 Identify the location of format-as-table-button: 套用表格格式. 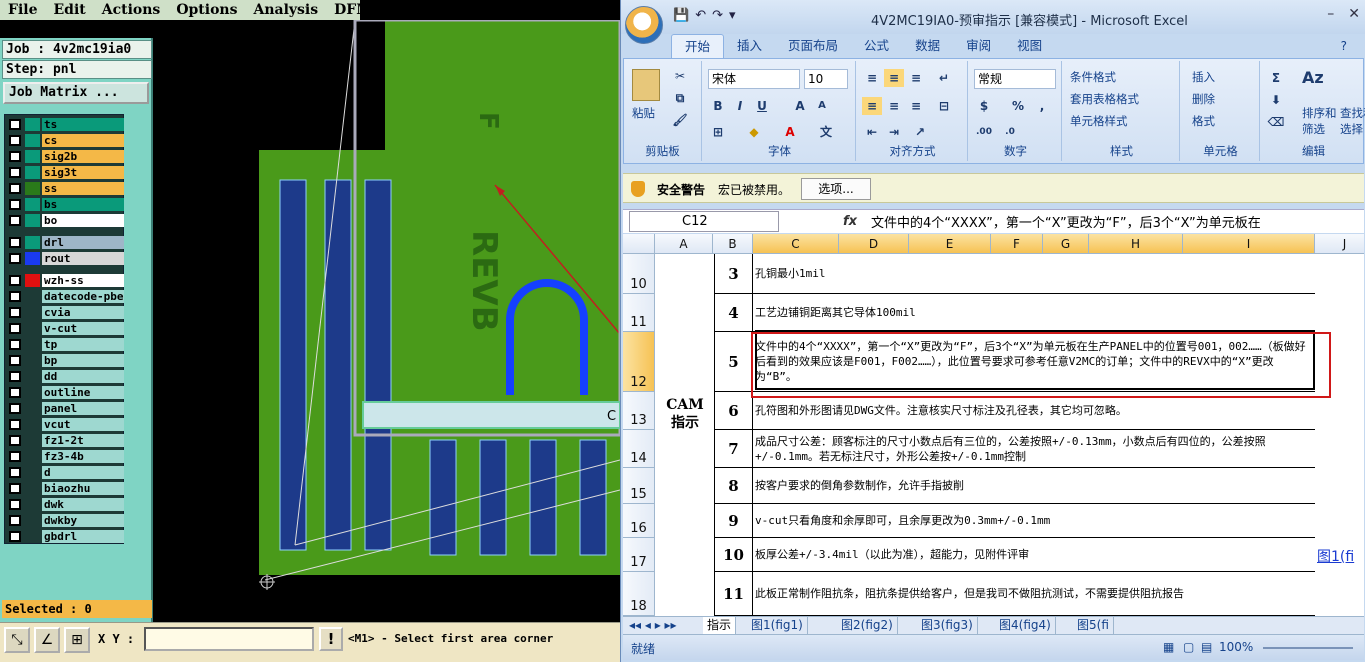
(1104, 99).